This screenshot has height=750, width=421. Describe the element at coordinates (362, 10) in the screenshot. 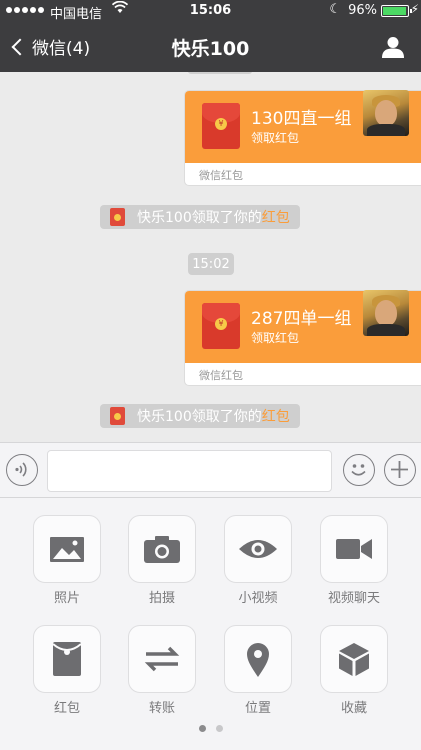

I see `battery-percentage: 96%` at that location.